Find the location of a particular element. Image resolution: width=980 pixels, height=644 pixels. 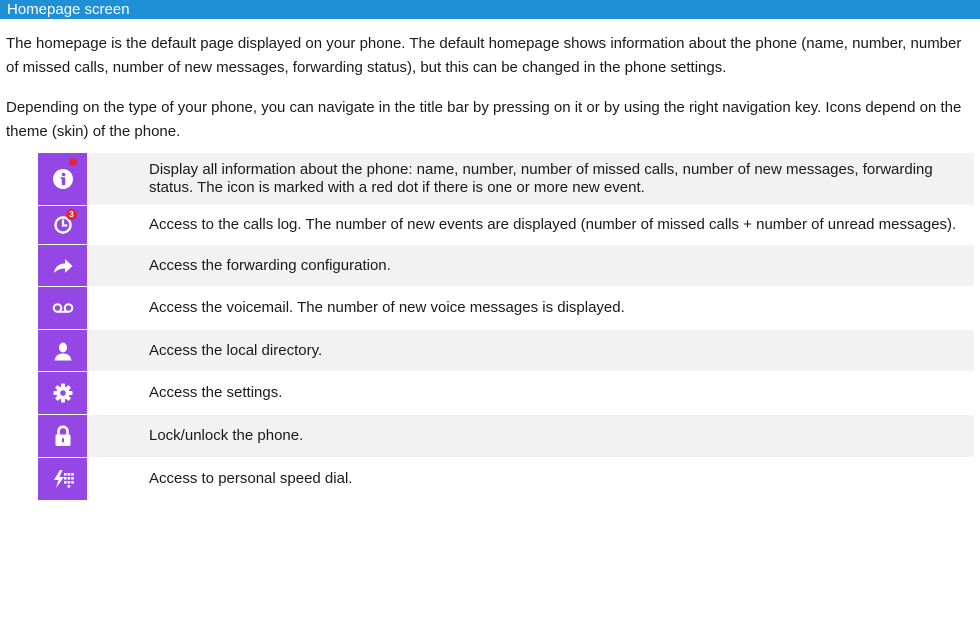

row-description: Access the local directory. is located at coordinates (236, 350).